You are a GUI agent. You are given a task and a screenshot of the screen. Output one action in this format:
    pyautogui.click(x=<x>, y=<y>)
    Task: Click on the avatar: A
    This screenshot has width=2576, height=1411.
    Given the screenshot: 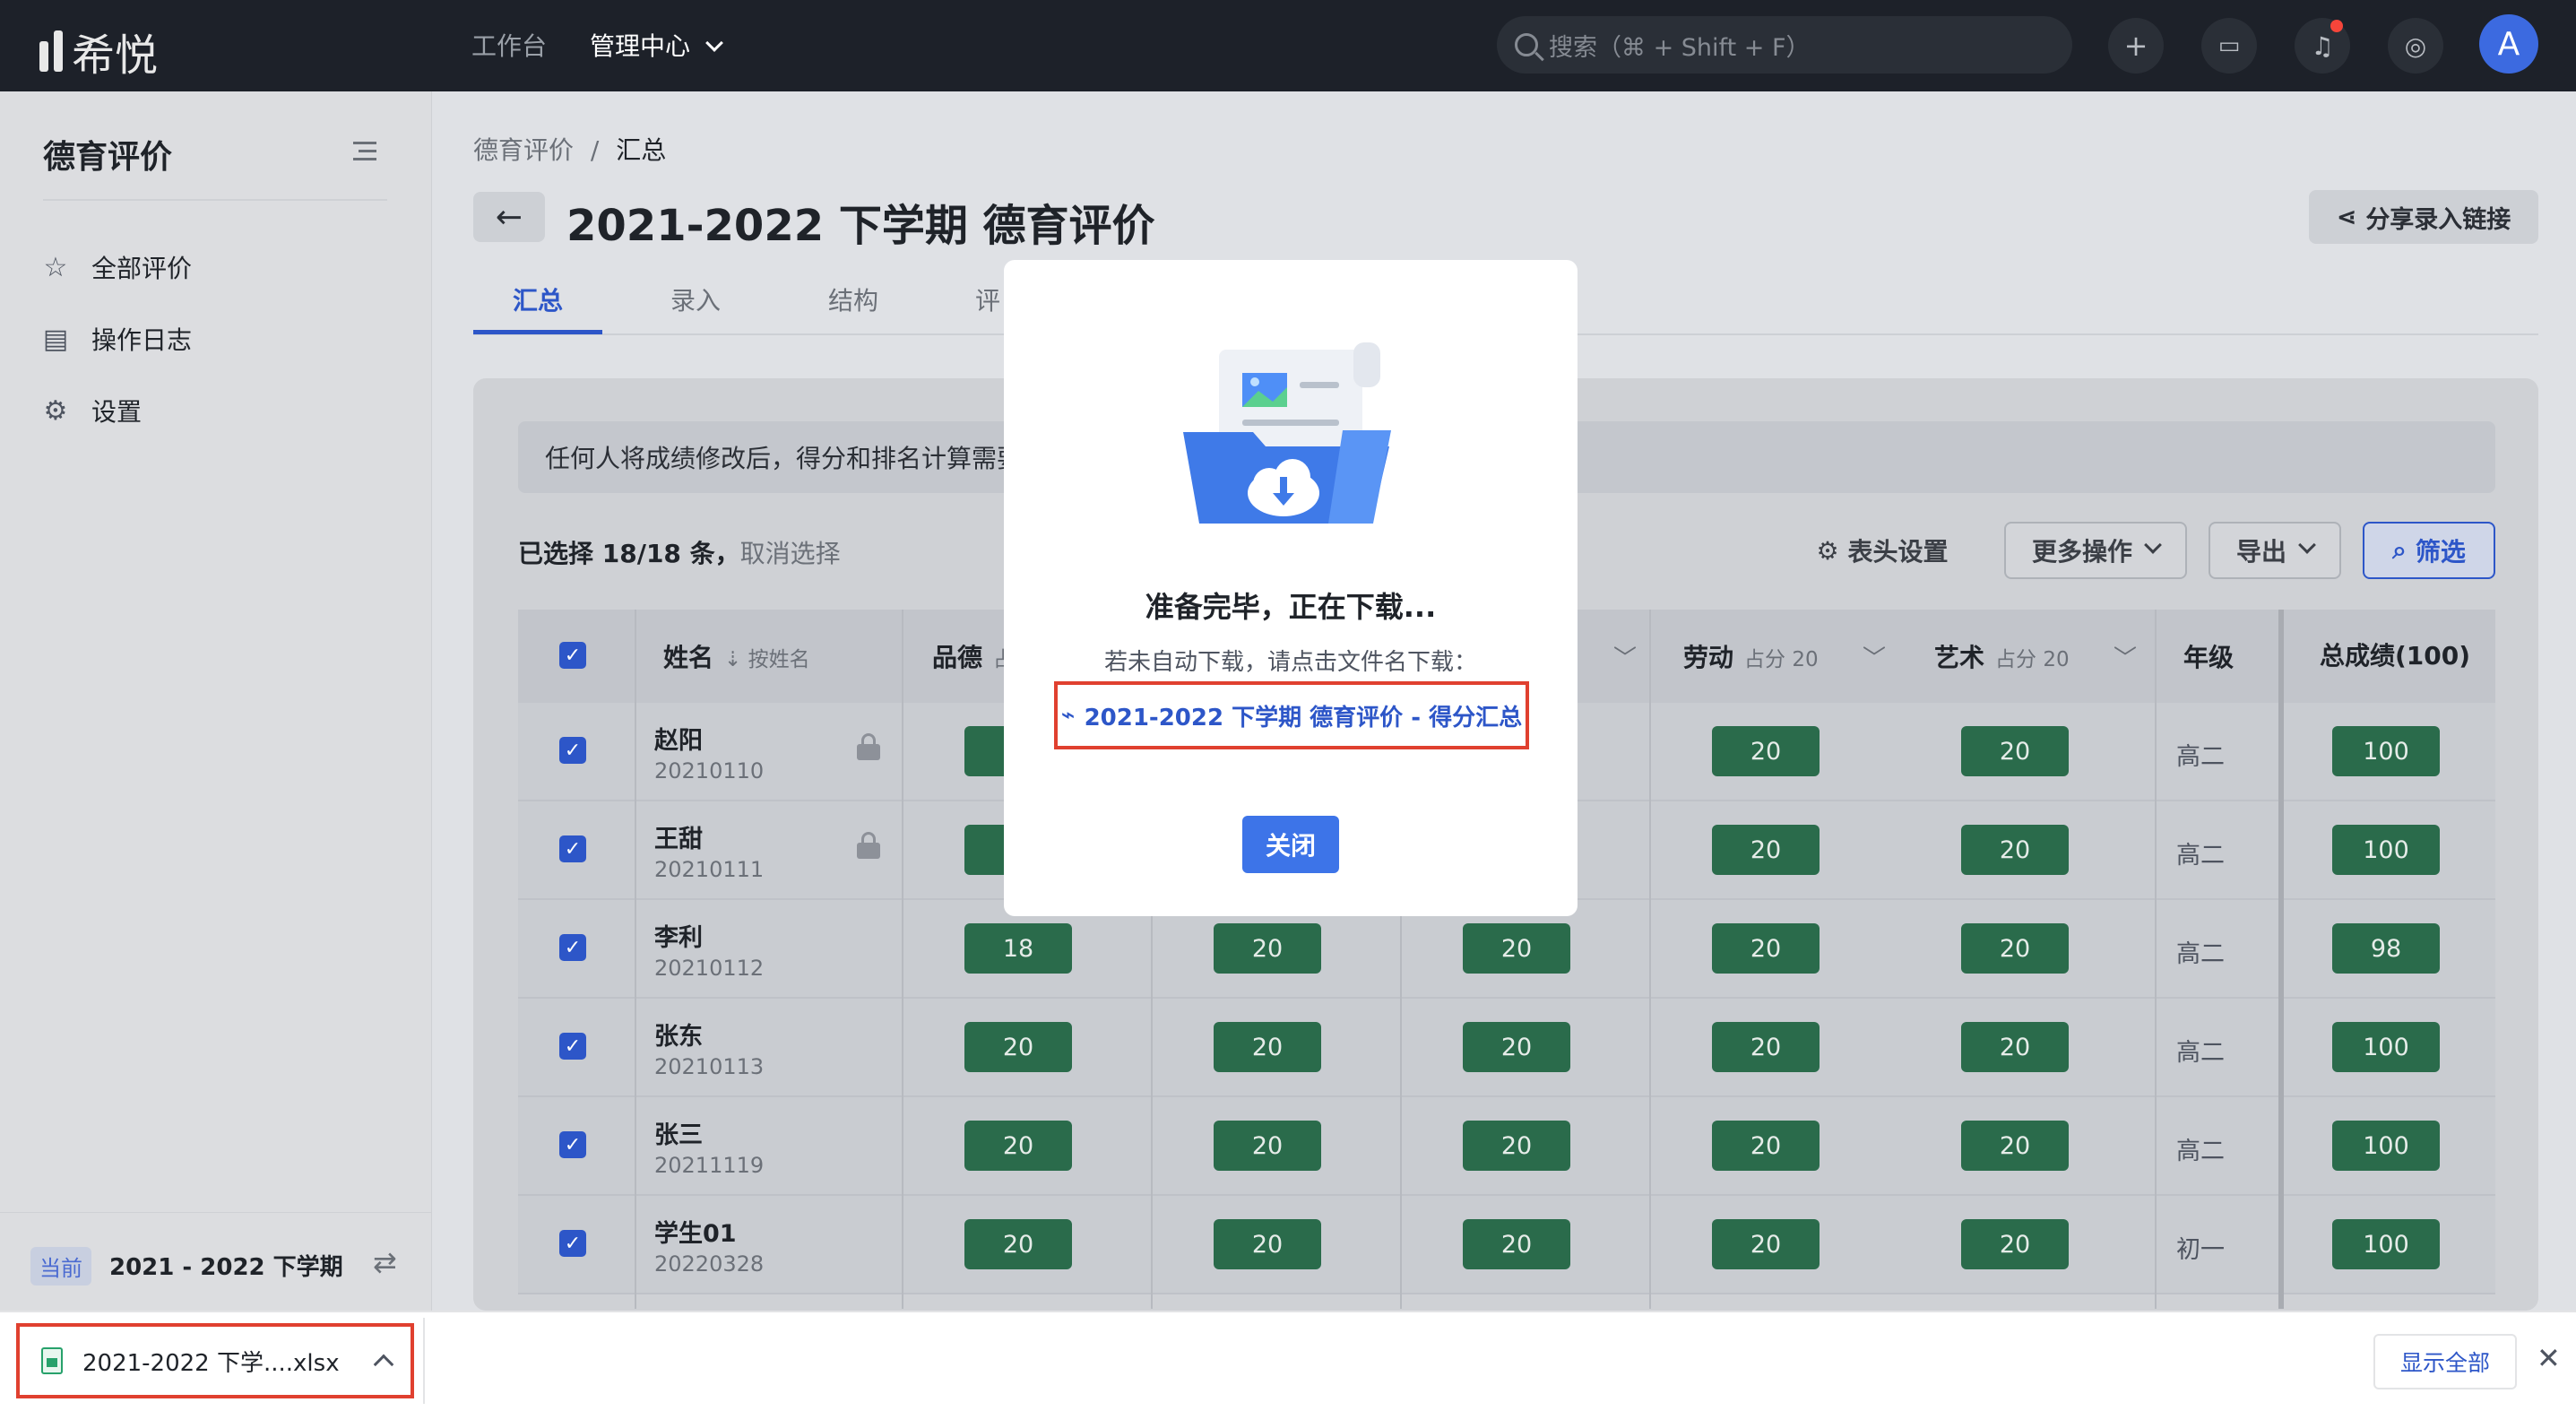 What is the action you would take?
    pyautogui.click(x=2508, y=44)
    